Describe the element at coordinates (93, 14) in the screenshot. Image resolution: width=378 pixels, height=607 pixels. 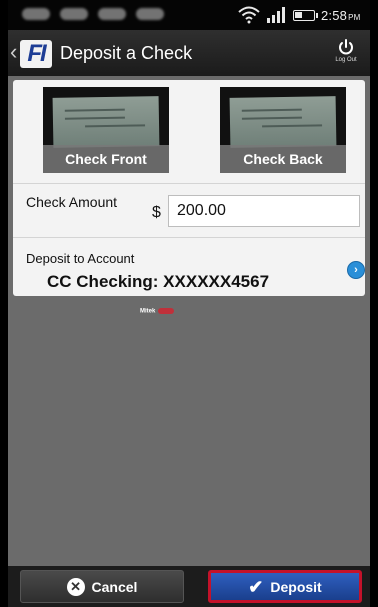
I see `notification-icons` at that location.